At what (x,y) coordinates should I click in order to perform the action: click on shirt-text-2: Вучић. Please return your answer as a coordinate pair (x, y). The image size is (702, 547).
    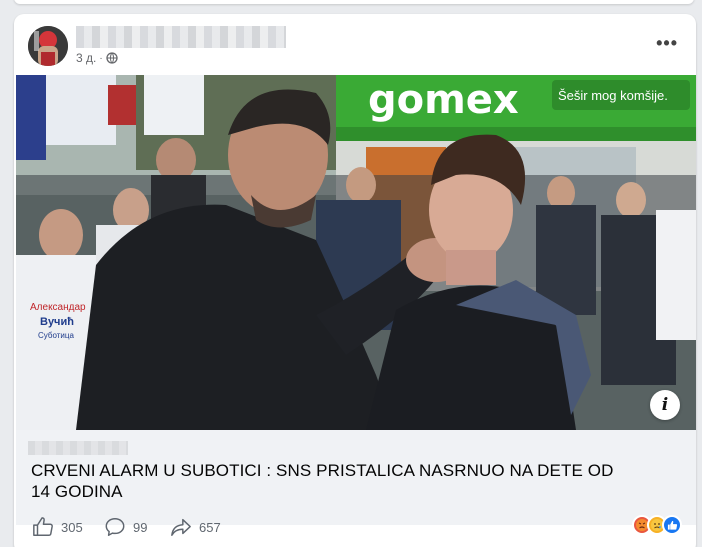
    Looking at the image, I should click on (57, 322).